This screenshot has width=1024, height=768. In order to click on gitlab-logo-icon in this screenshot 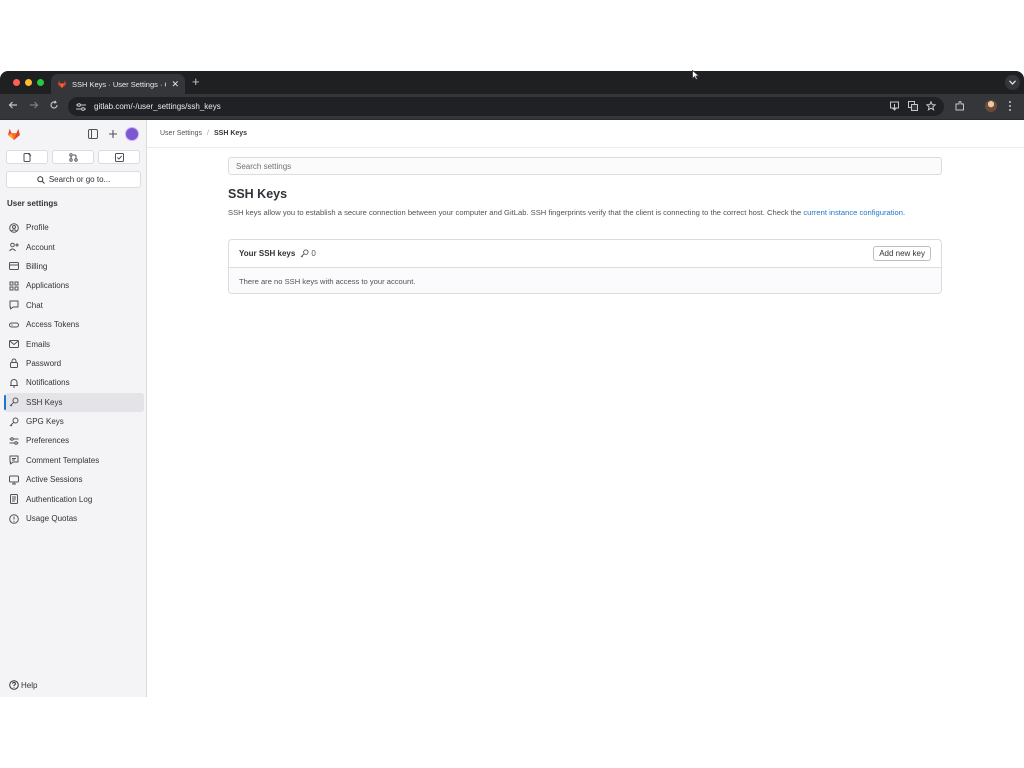, I will do `click(14, 134)`.